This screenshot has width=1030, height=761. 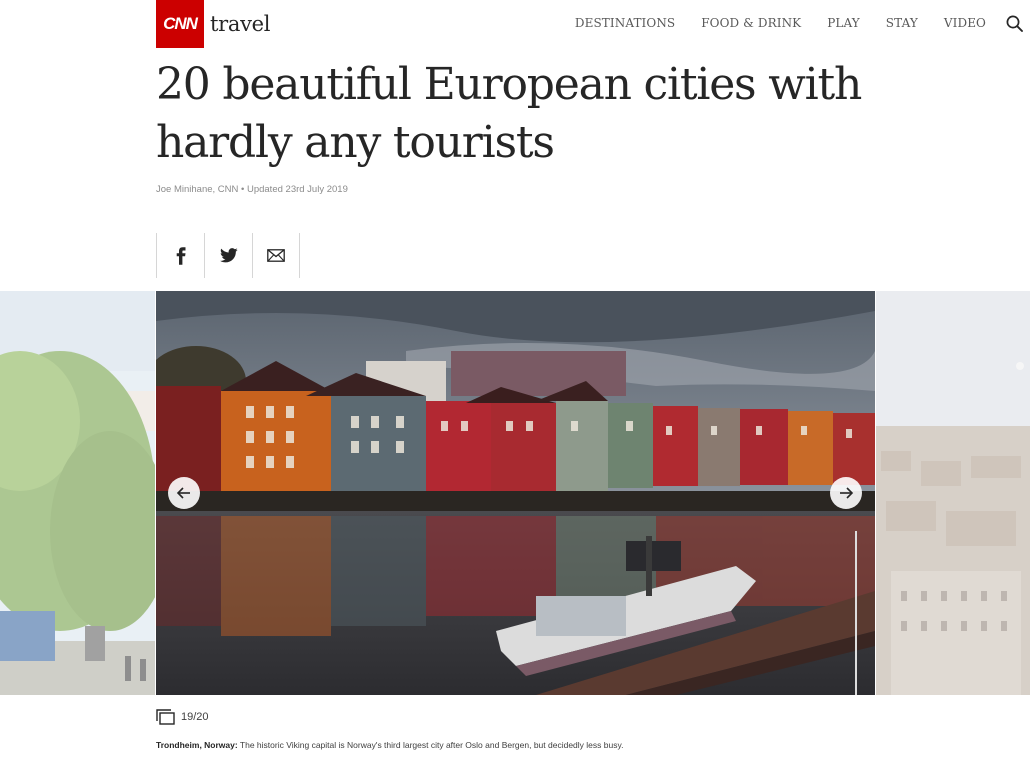 I want to click on facebook-icon, so click(x=180, y=255).